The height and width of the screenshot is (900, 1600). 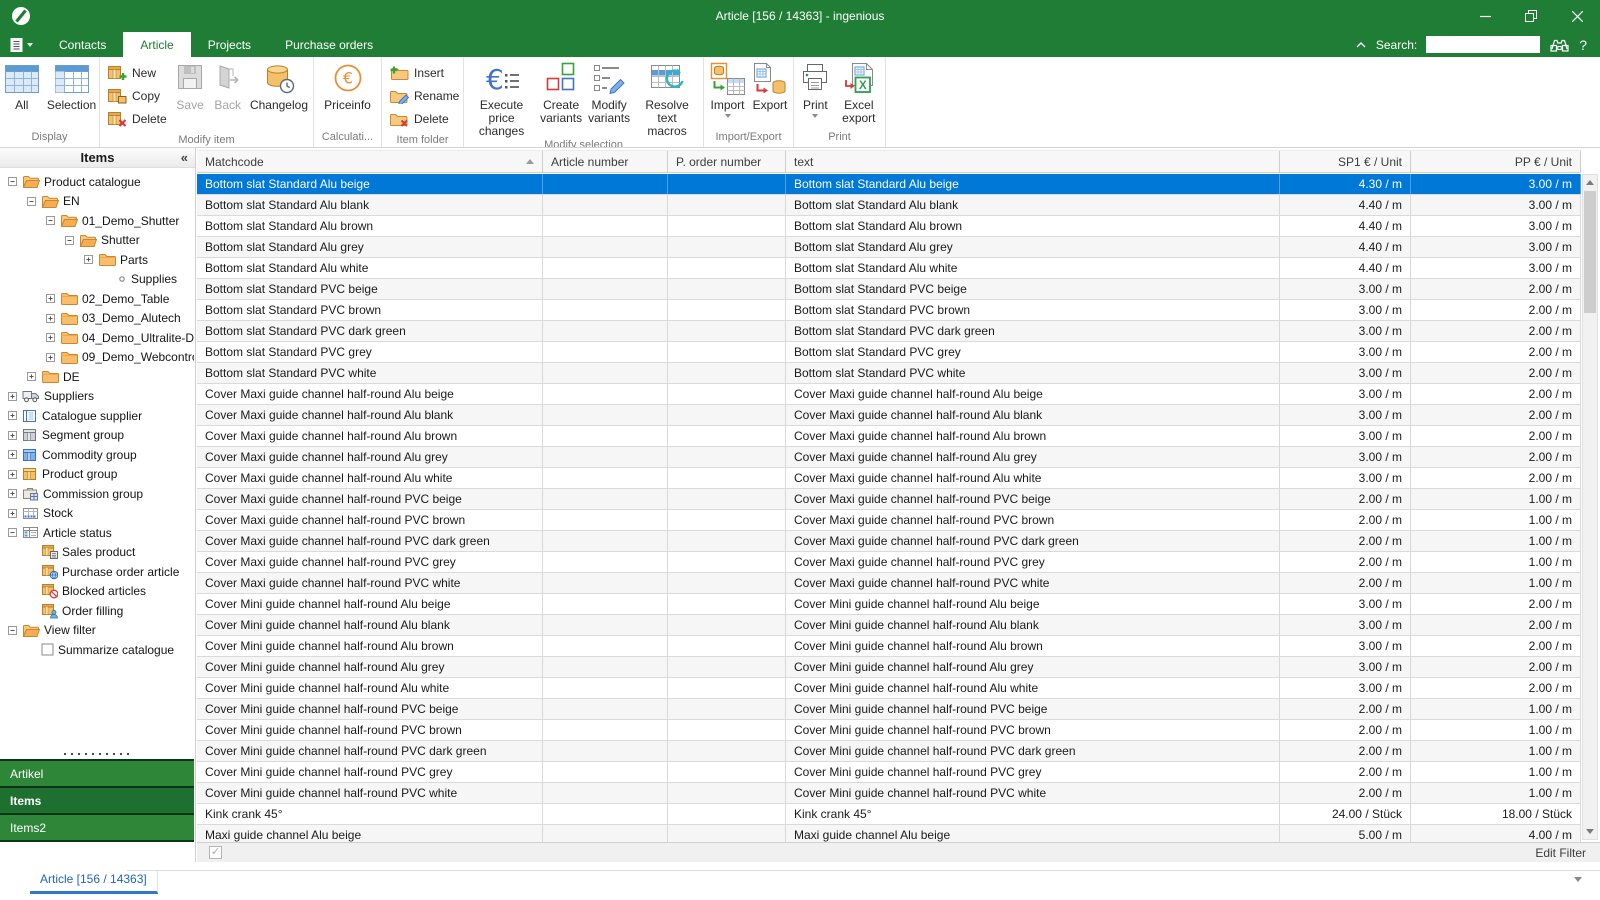 I want to click on tree-item-purchase-order-article: Purchase order article, so click(x=97, y=572).